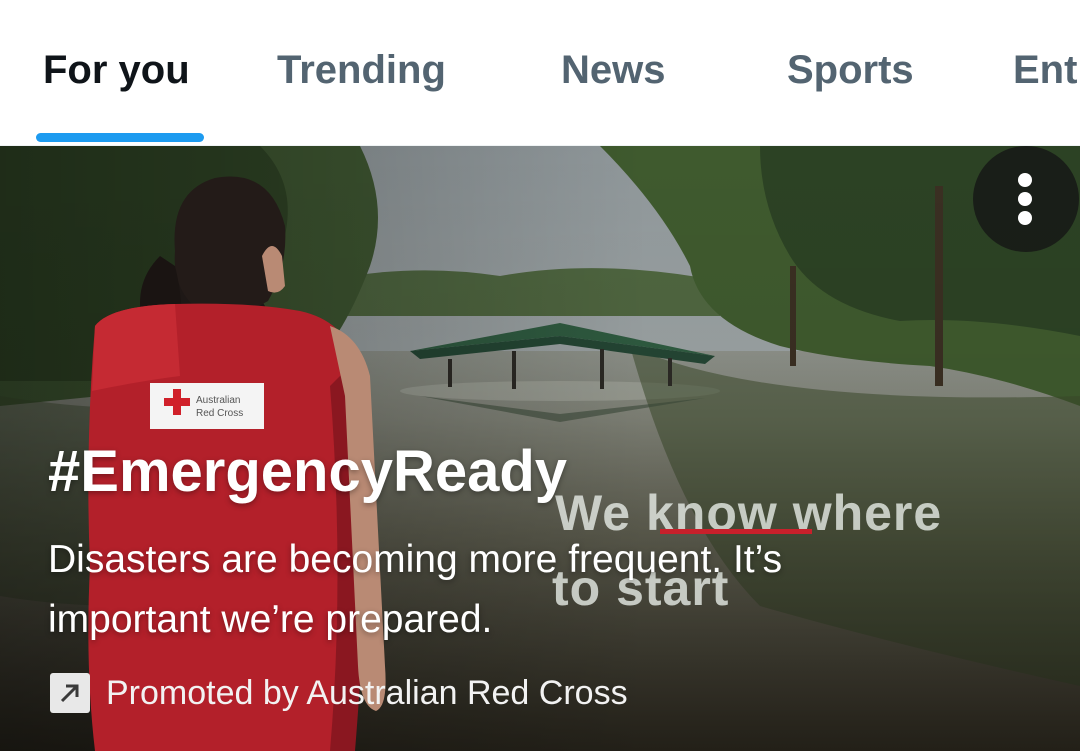  Describe the element at coordinates (1026, 199) in the screenshot. I see `more-options-button` at that location.